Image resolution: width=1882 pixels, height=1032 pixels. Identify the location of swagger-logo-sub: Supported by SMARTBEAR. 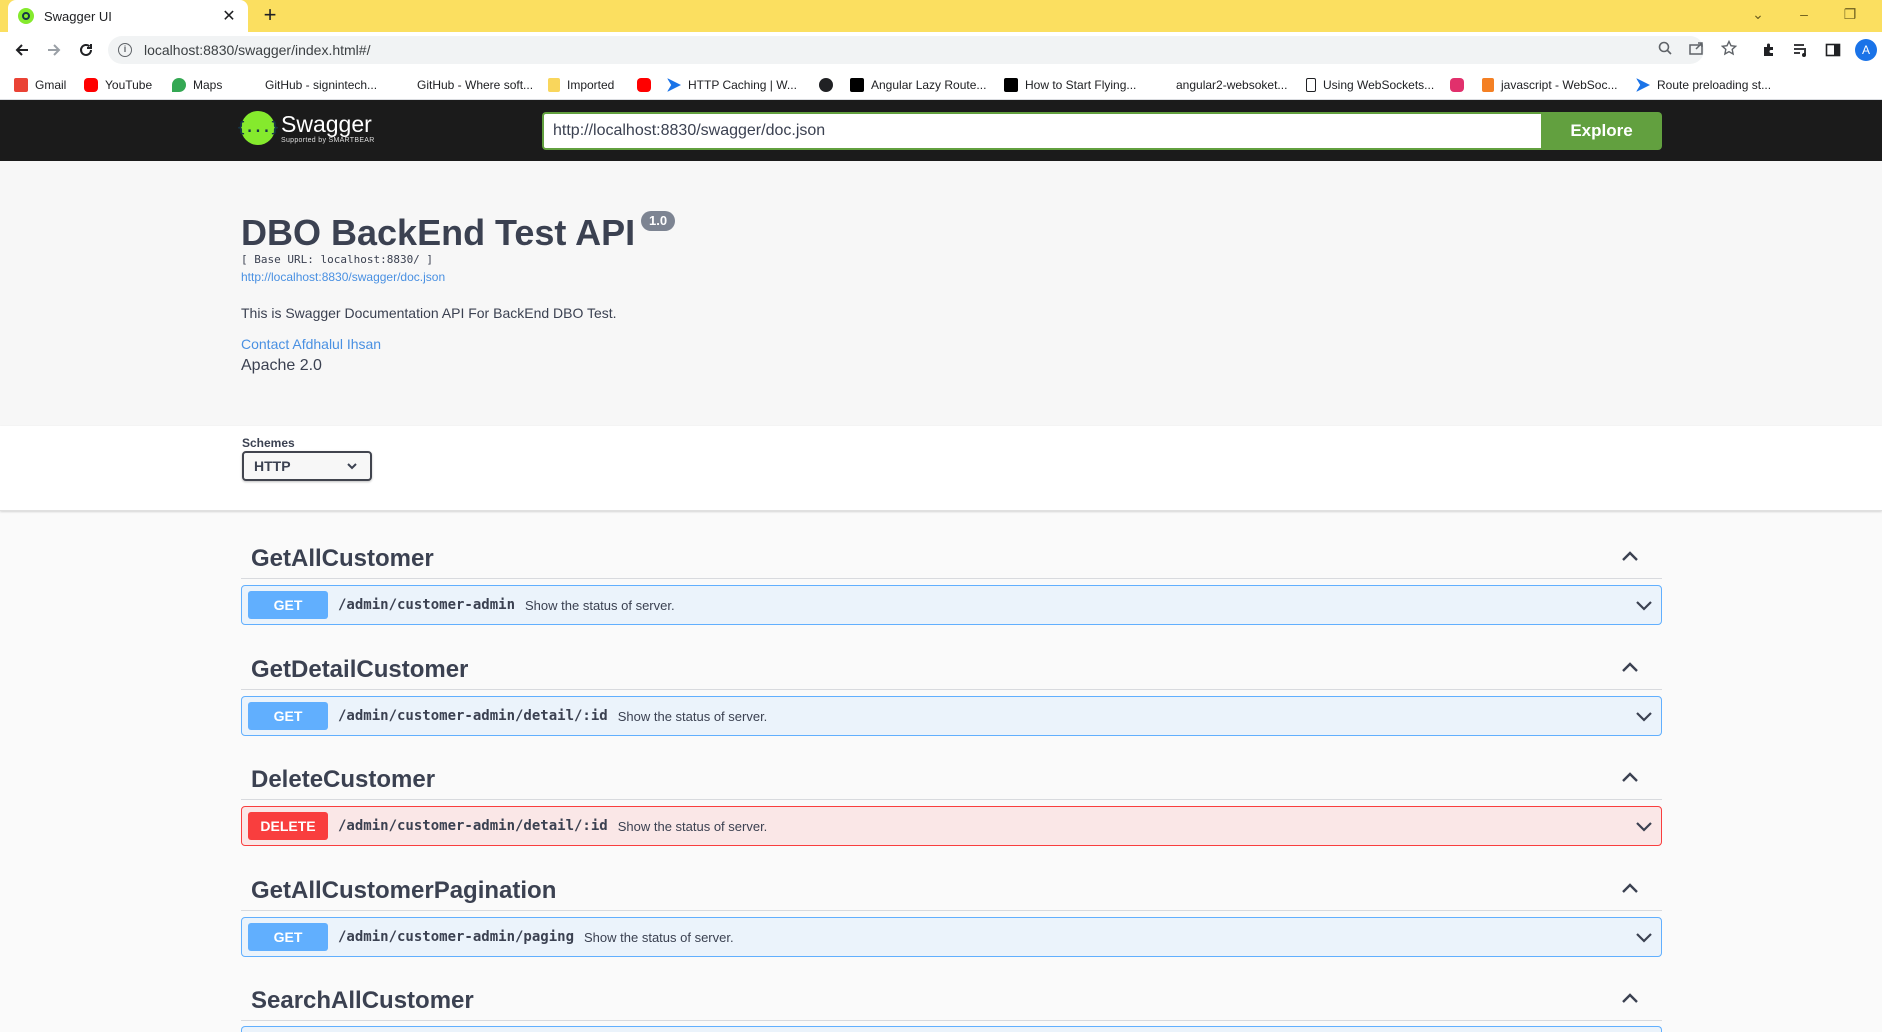
(328, 140).